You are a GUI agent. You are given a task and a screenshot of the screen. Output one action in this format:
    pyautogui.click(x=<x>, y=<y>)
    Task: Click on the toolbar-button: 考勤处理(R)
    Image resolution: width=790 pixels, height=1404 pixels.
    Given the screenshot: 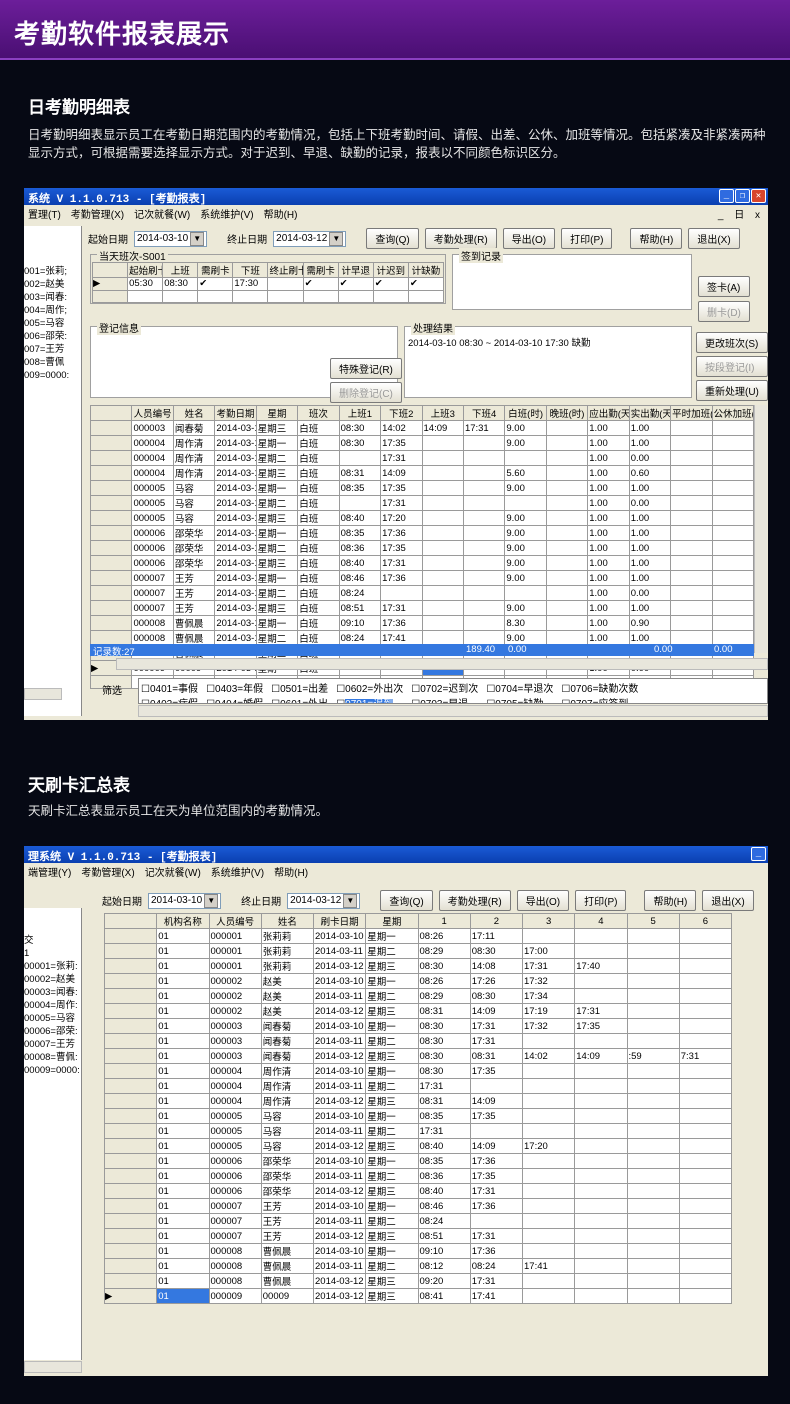 What is the action you would take?
    pyautogui.click(x=474, y=900)
    